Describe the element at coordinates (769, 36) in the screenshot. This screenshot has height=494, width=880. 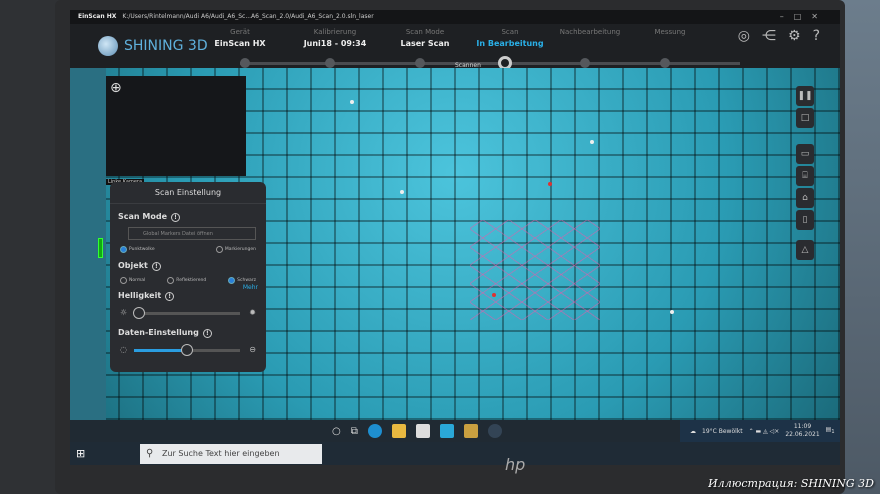
I see `share-icon: ⋲` at that location.